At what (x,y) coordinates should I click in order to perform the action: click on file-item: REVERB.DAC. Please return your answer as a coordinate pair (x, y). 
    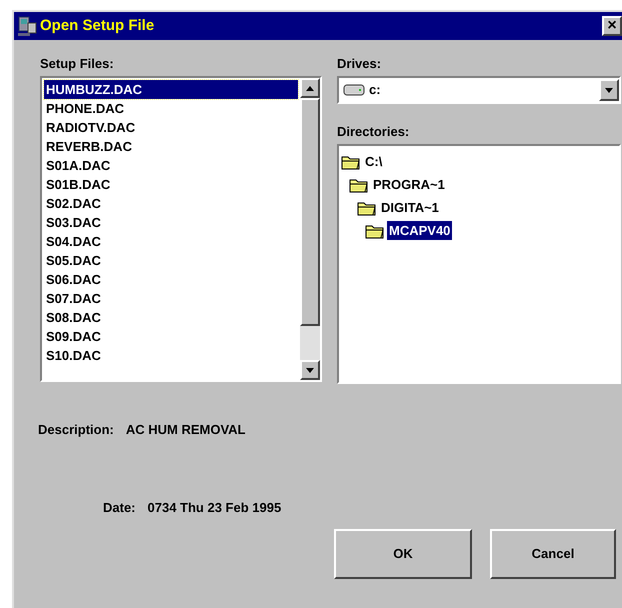
    Looking at the image, I should click on (171, 146).